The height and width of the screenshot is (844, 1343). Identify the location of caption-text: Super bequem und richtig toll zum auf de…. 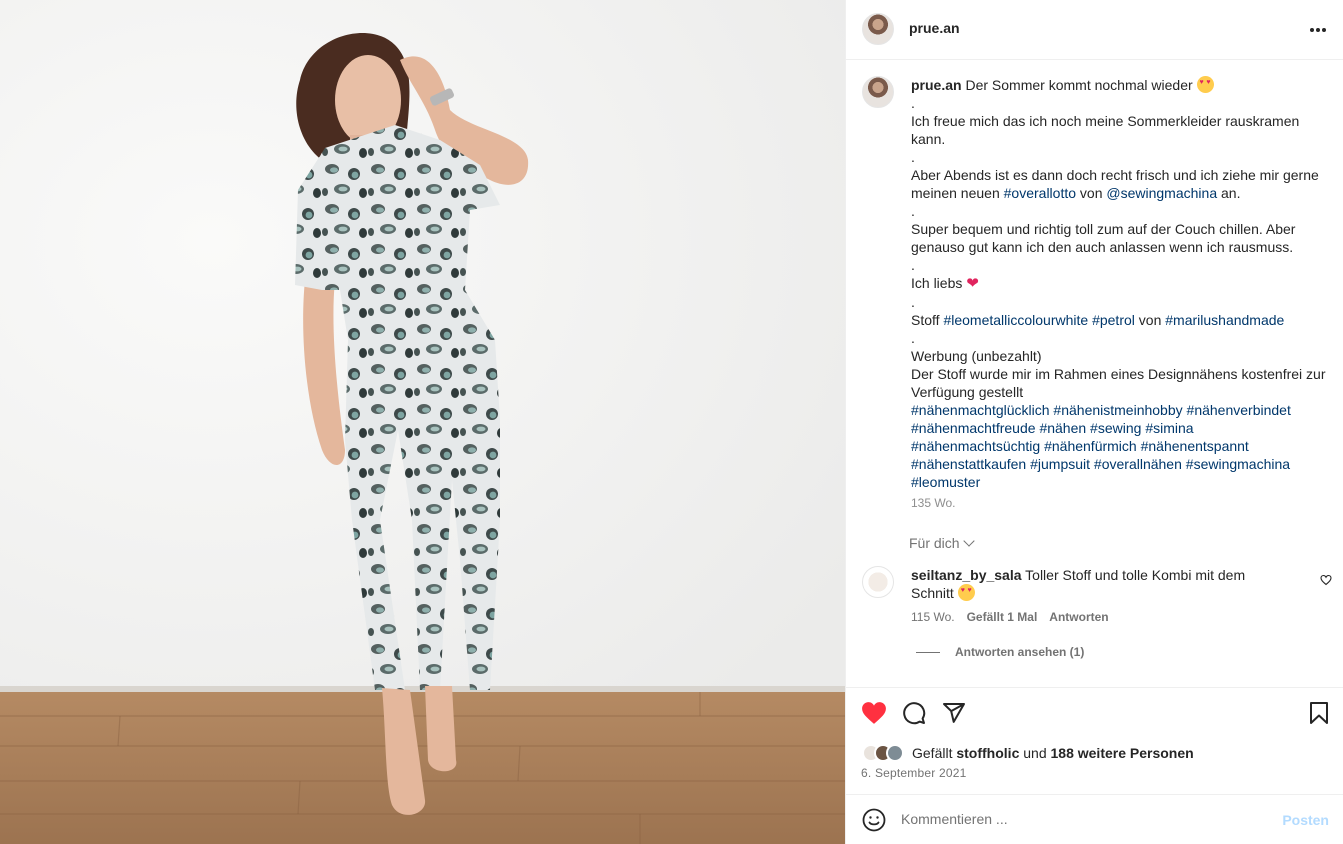
(1105, 238).